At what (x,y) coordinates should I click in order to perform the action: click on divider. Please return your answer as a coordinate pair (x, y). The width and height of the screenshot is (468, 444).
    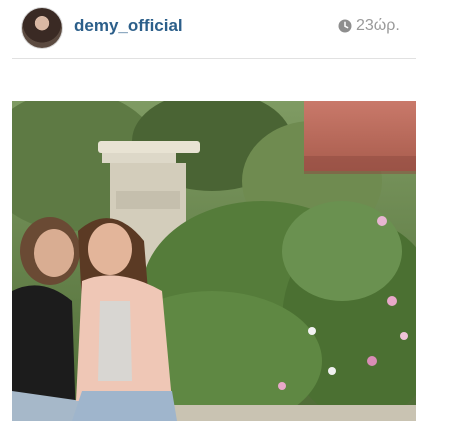
    Looking at the image, I should click on (214, 58).